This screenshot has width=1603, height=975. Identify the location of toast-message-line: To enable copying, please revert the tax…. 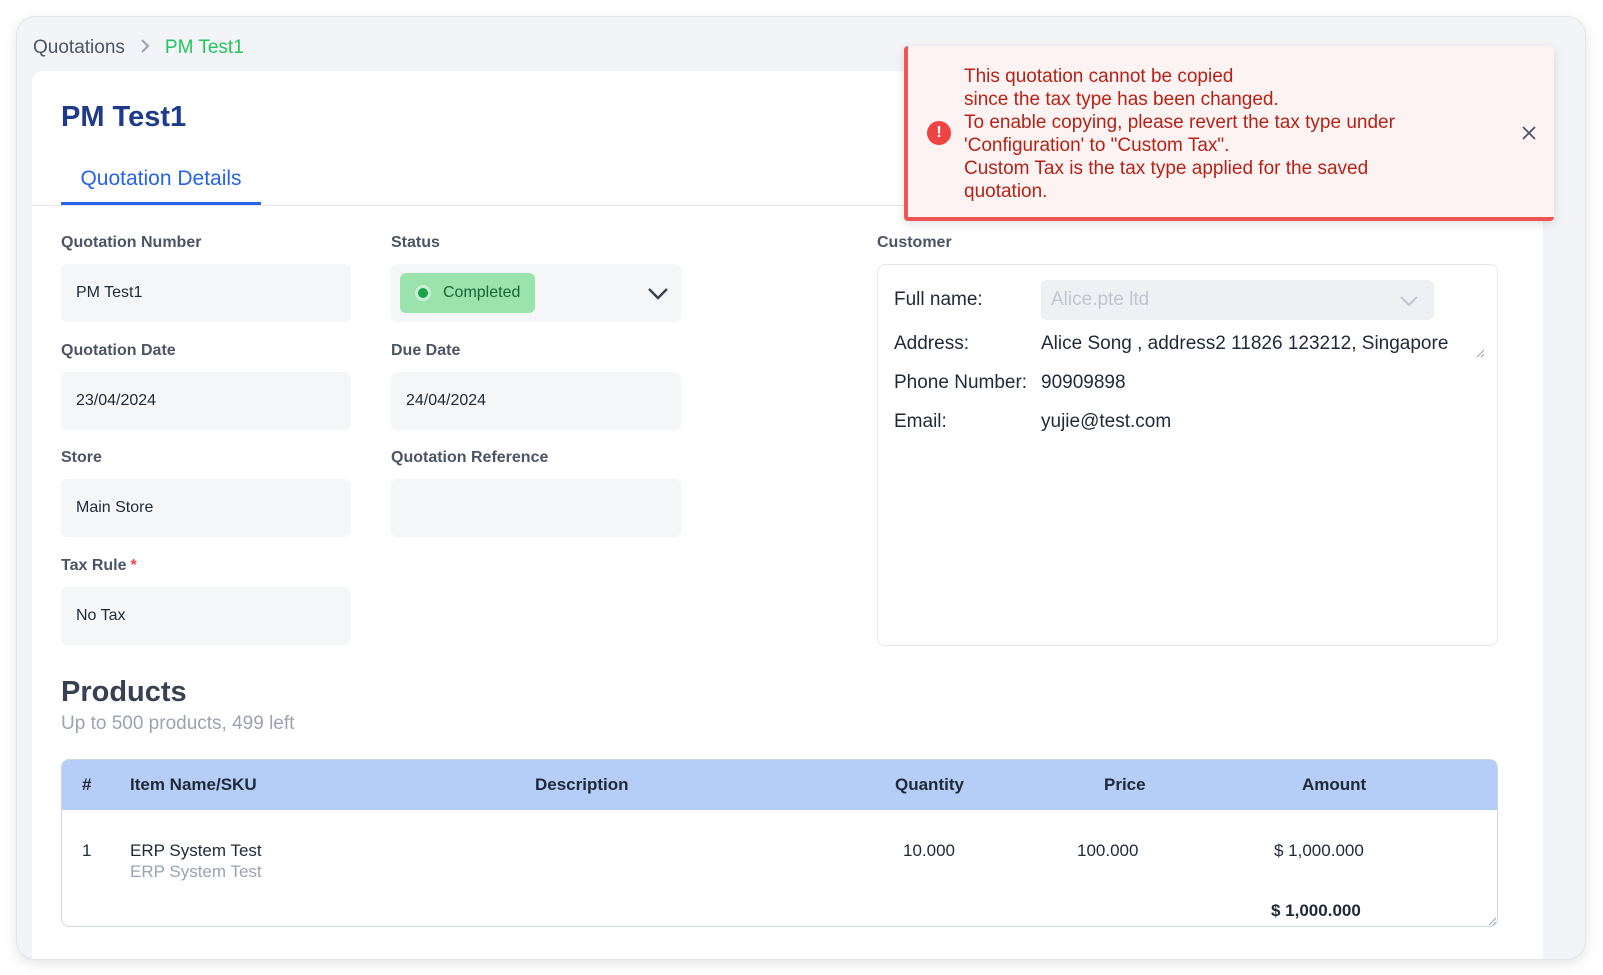
(1179, 122).